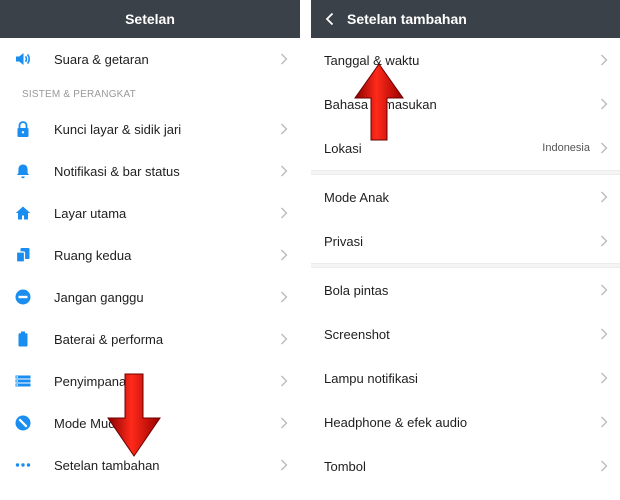  I want to click on settings-item-label: Penyimpanan, so click(94, 381).